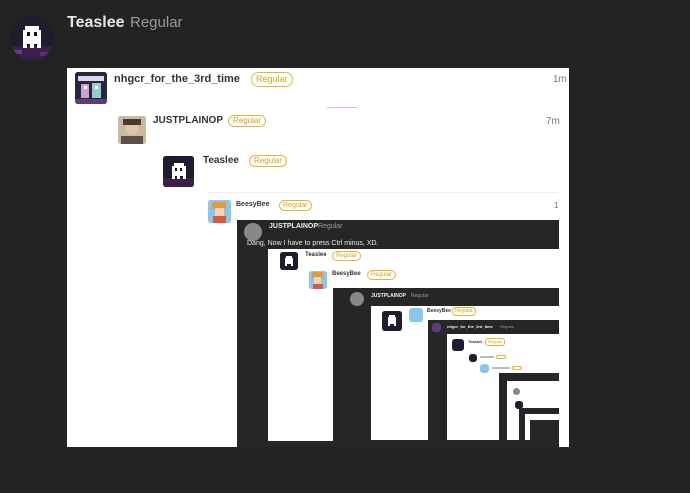 This screenshot has height=493, width=690. I want to click on level1-role-badge: Regular, so click(272, 79).